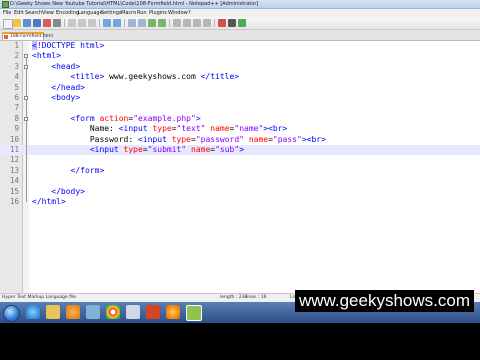 The width and height of the screenshot is (480, 360). I want to click on indent-guide-icon, so click(207, 23).